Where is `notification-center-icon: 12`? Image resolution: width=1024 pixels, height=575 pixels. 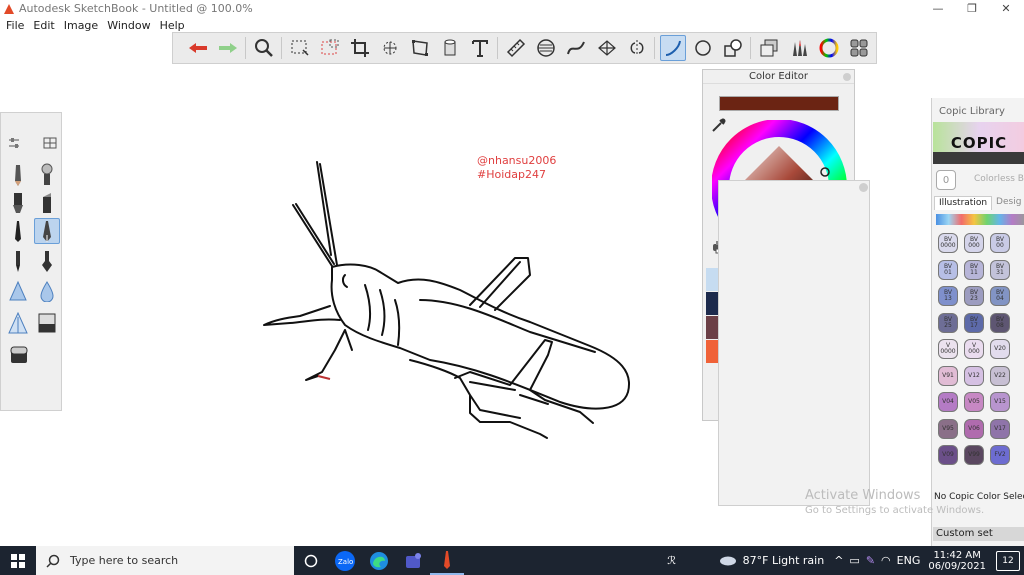
notification-center-icon: 12 is located at coordinates (1008, 560).